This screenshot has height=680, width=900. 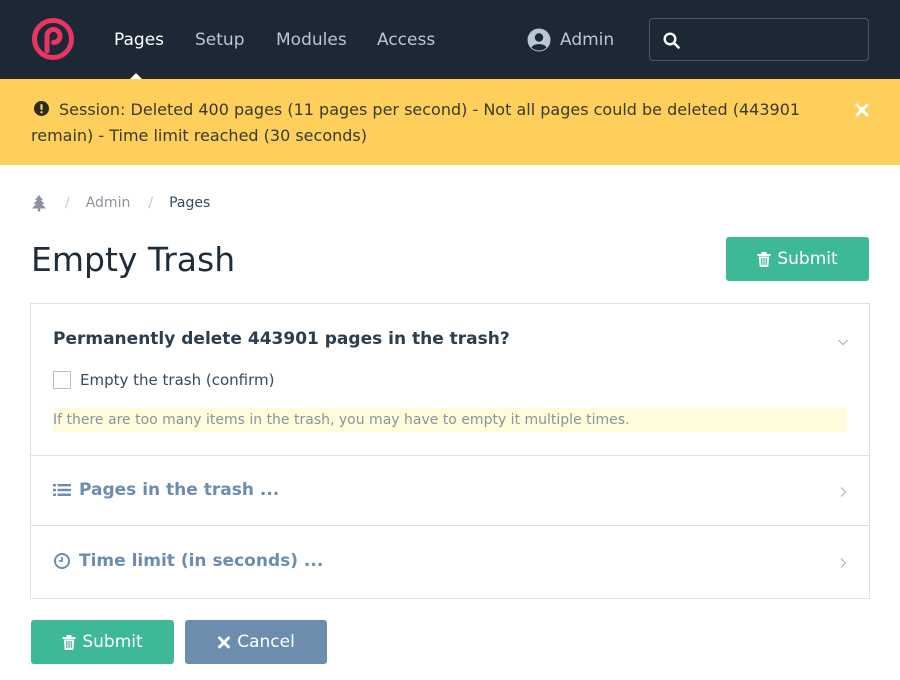 What do you see at coordinates (133, 259) in the screenshot?
I see `page-title: Empty Trash` at bounding box center [133, 259].